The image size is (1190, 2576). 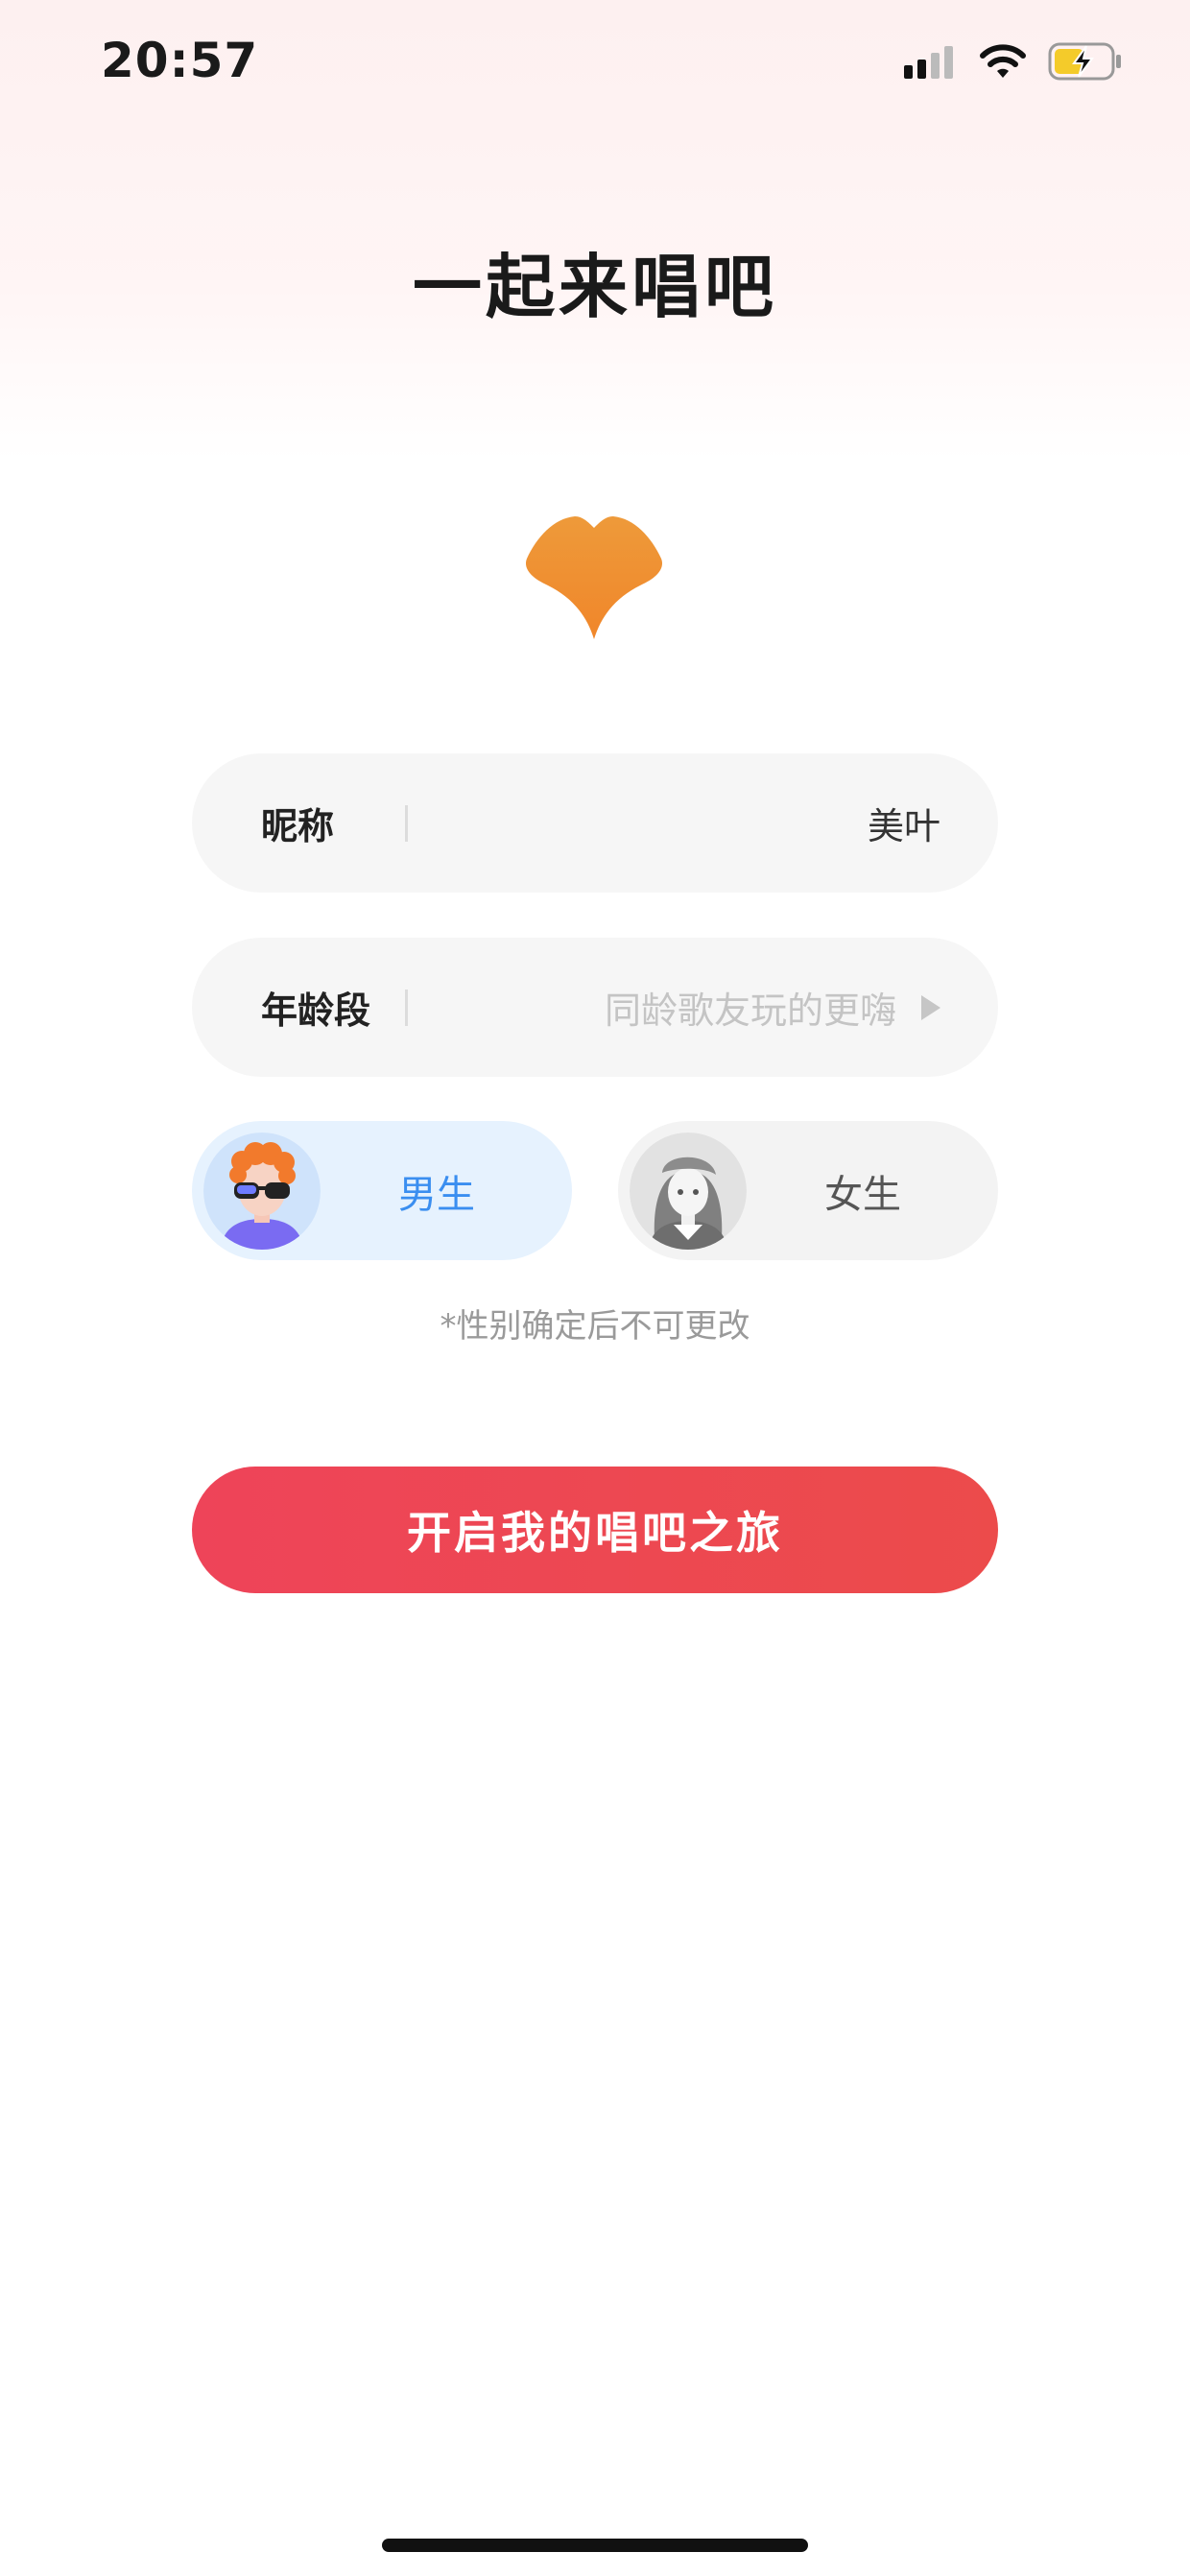 I want to click on ginkgo-logo-icon, so click(x=594, y=577).